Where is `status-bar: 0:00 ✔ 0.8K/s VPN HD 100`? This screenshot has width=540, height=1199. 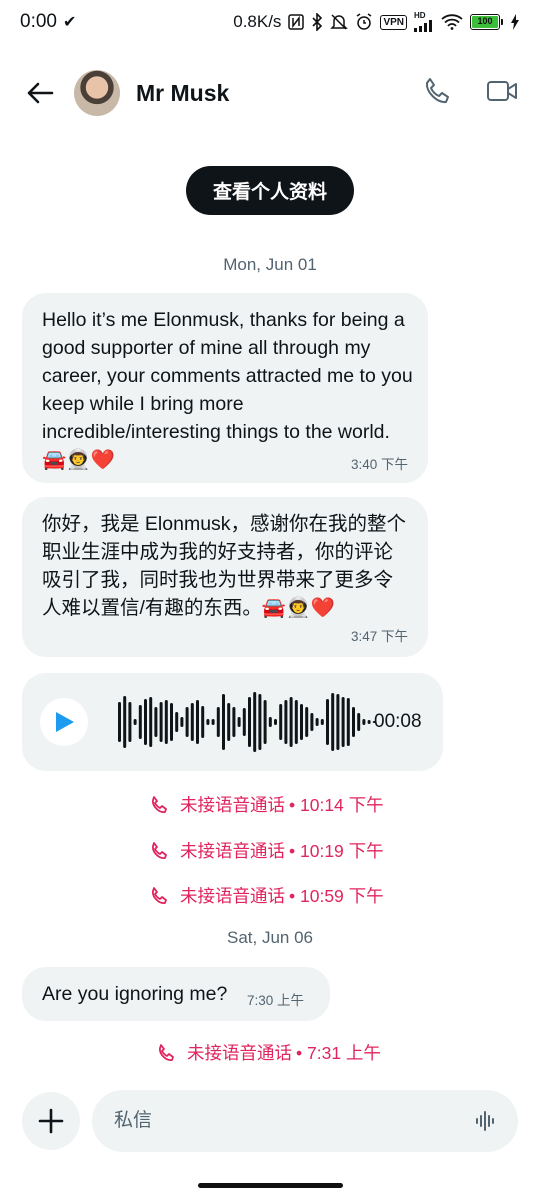 status-bar: 0:00 ✔ 0.8K/s VPN HD 100 is located at coordinates (270, 22).